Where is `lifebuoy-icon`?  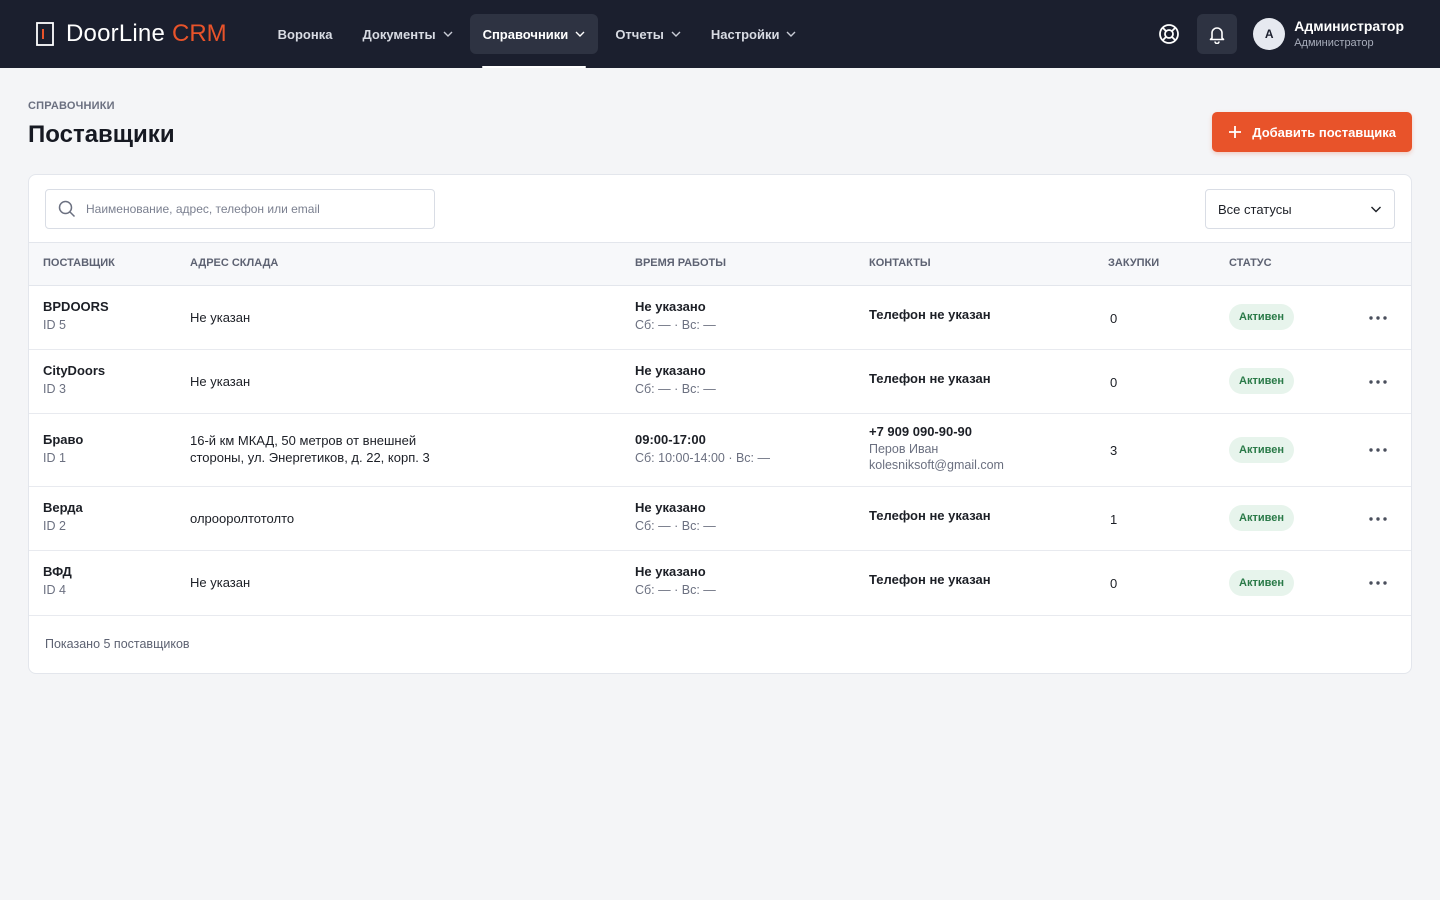
lifebuoy-icon is located at coordinates (1169, 34).